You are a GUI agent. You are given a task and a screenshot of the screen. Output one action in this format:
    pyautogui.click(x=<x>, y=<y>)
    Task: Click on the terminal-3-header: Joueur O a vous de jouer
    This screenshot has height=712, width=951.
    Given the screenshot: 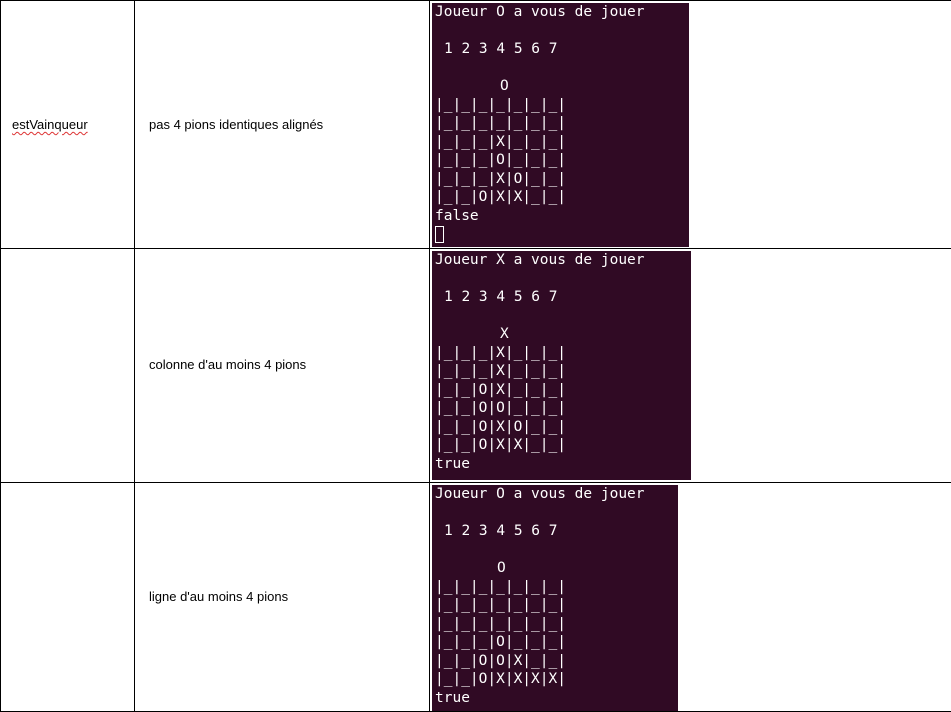 What is the action you would take?
    pyautogui.click(x=540, y=494)
    